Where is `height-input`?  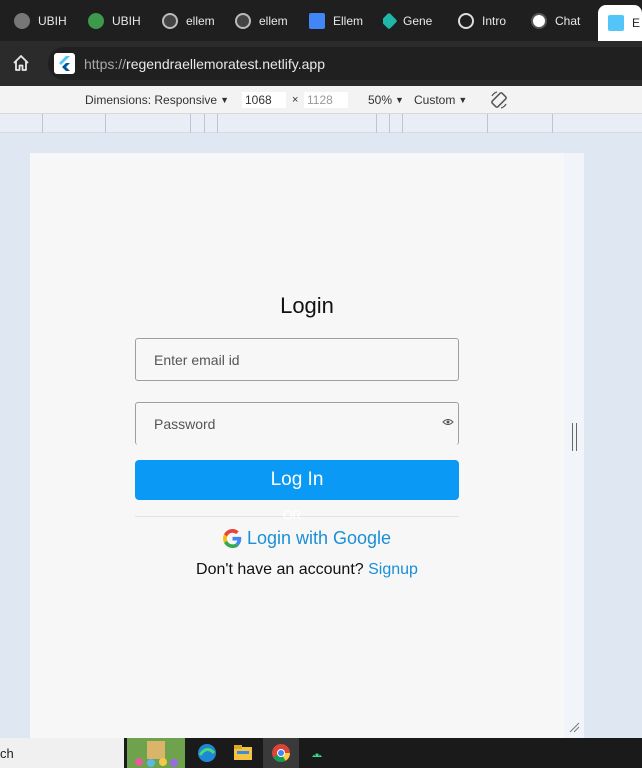
height-input is located at coordinates (326, 100).